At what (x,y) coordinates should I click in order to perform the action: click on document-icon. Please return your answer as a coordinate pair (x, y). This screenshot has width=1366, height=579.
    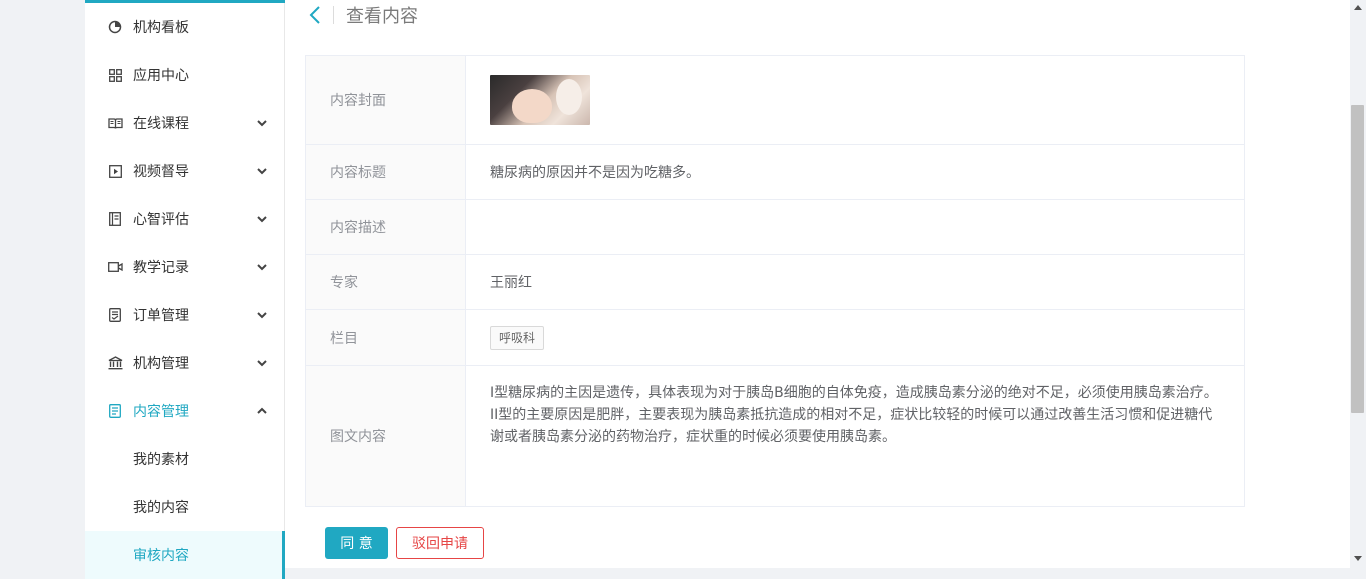
    Looking at the image, I should click on (115, 411).